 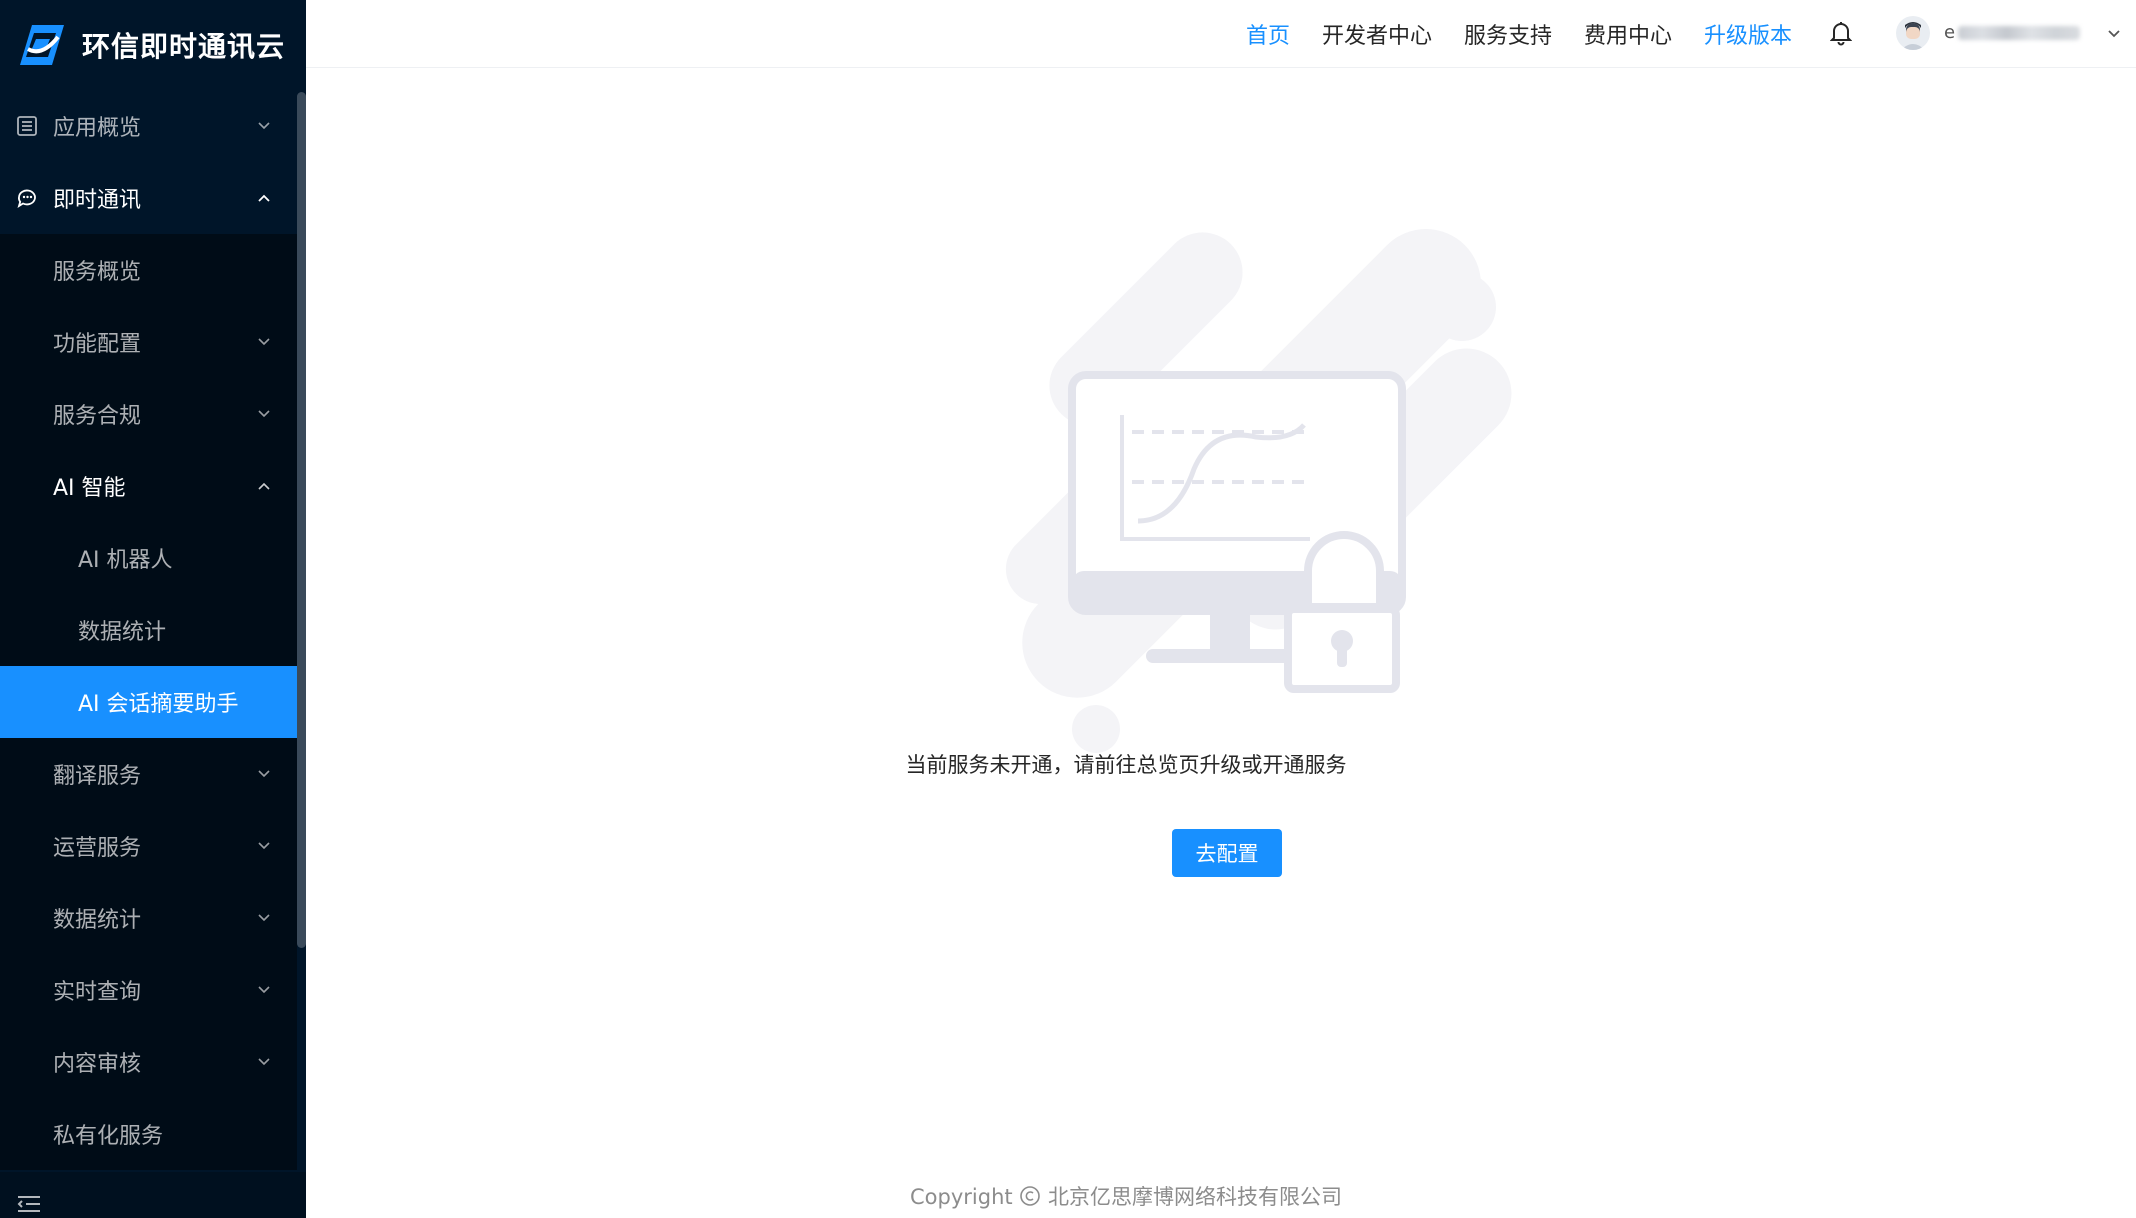 I want to click on bell-icon, so click(x=1841, y=33).